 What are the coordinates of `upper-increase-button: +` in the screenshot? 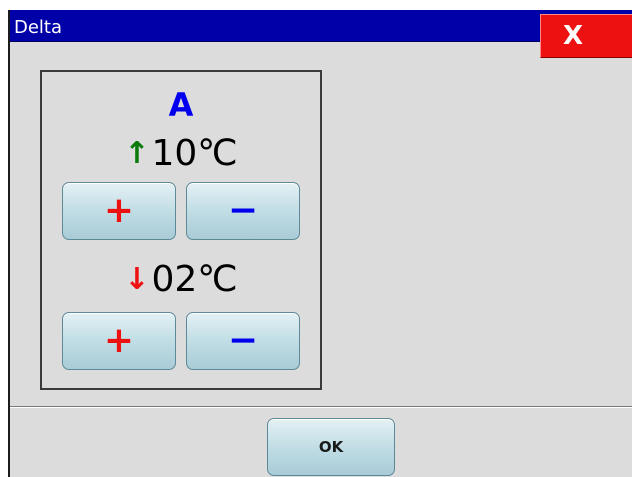 It's located at (119, 211).